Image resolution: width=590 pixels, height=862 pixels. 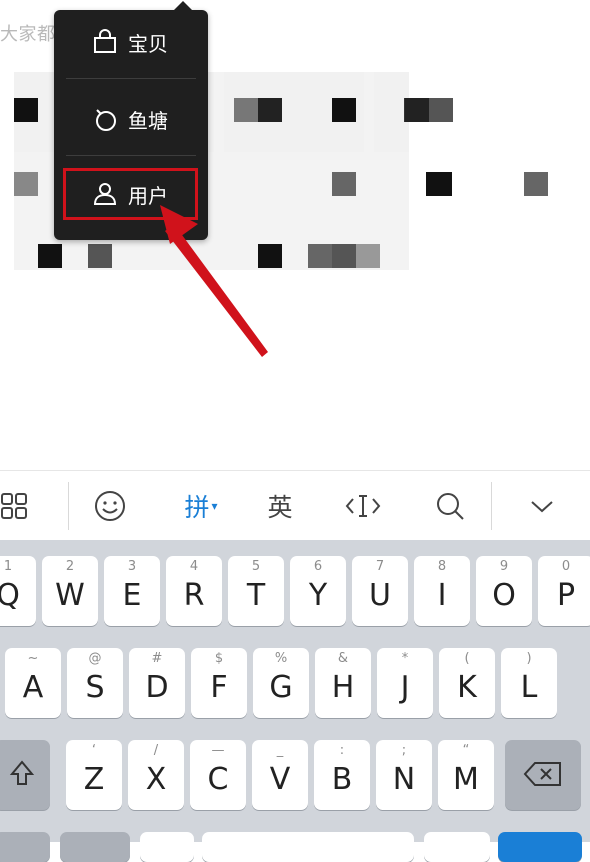 What do you see at coordinates (566, 566) in the screenshot?
I see `key-hint: 0` at bounding box center [566, 566].